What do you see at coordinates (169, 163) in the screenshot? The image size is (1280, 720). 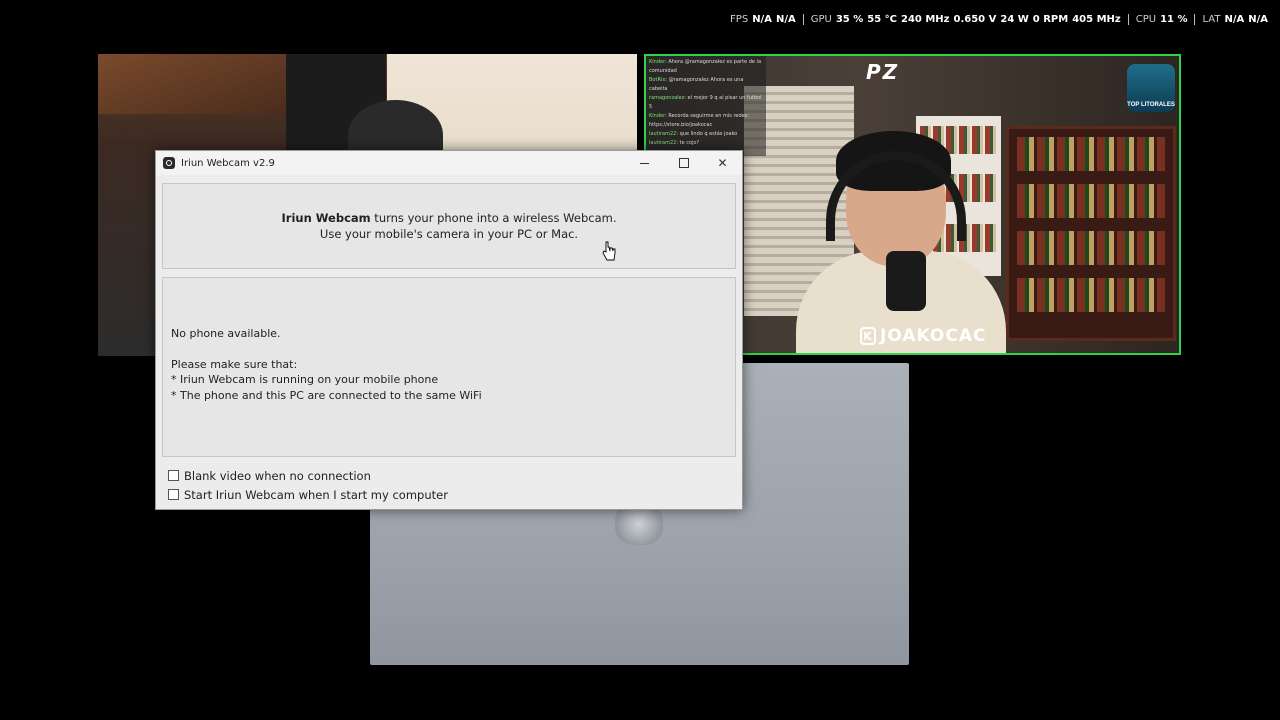 I see `iriun-app-icon` at bounding box center [169, 163].